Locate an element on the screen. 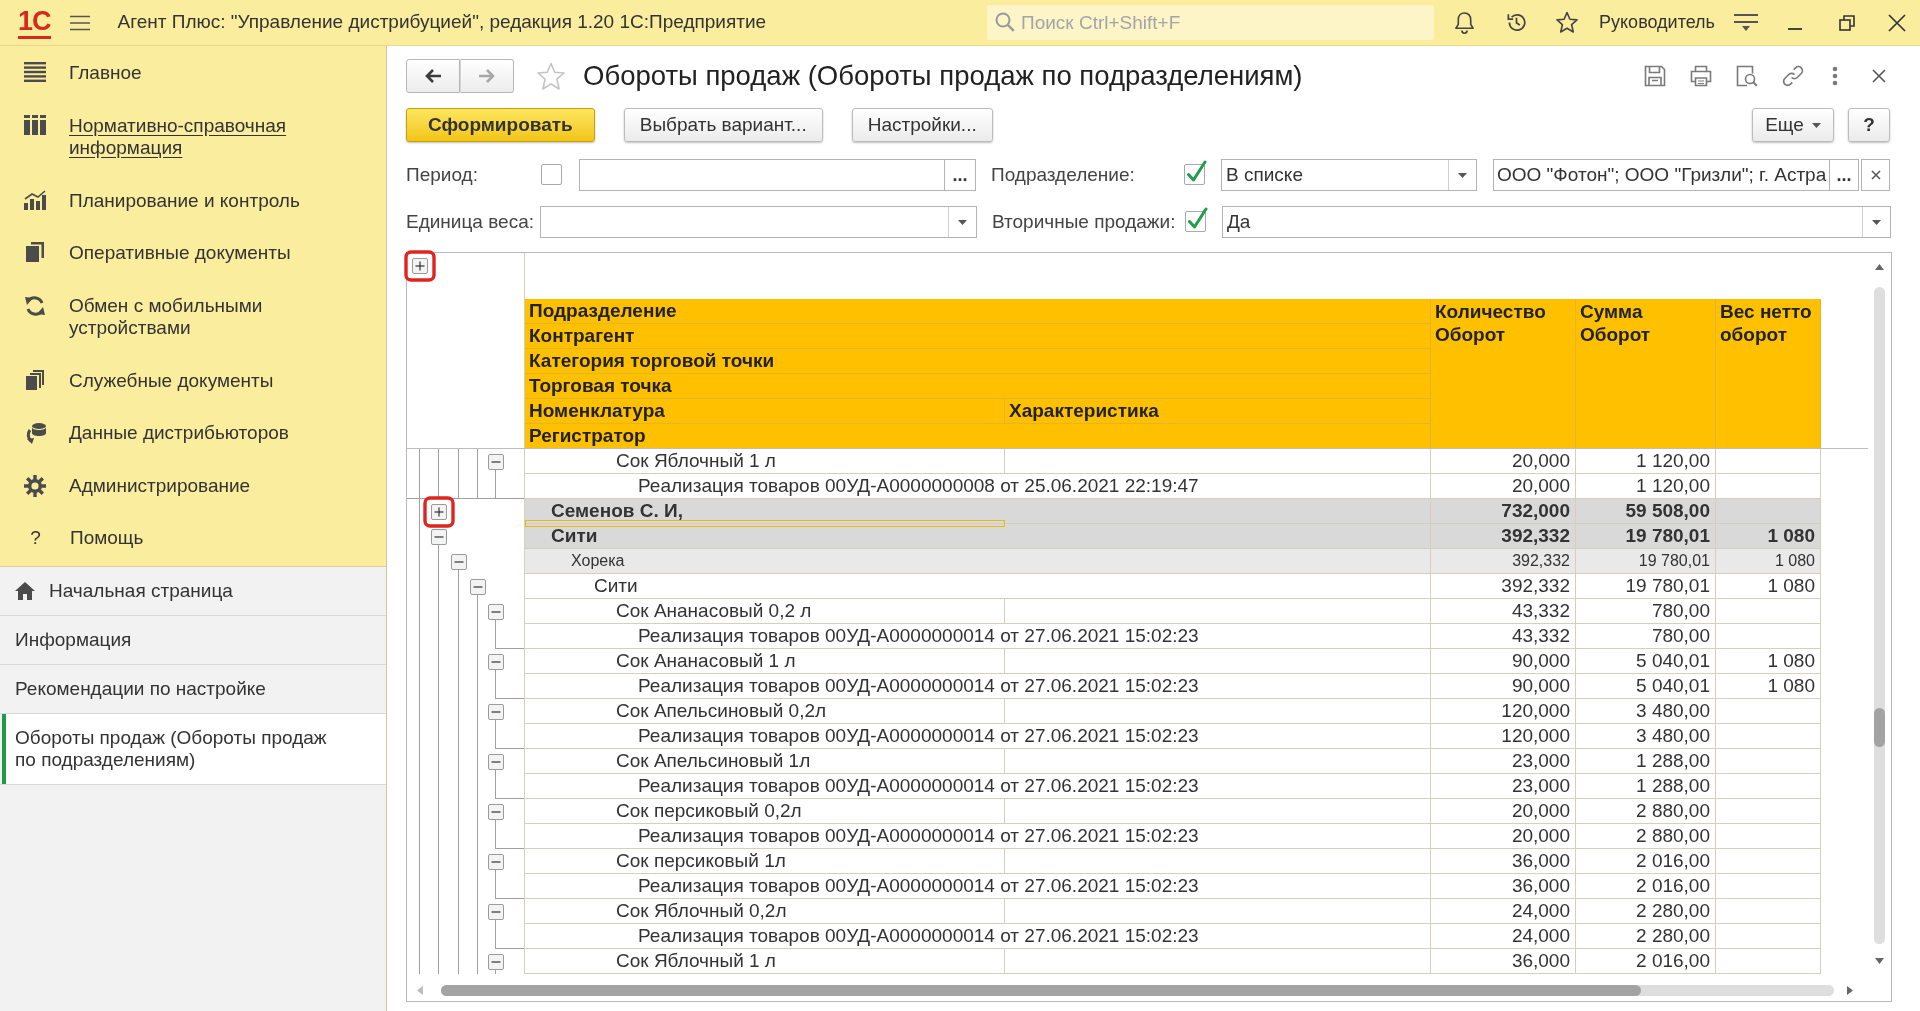  section-link: Главное is located at coordinates (193, 73).